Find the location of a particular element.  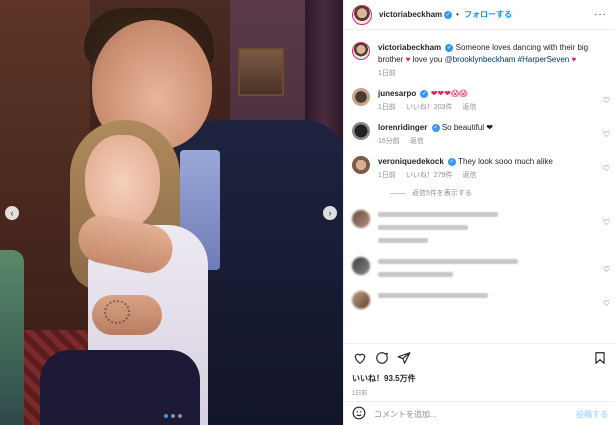

carousel-dots is located at coordinates (173, 416).